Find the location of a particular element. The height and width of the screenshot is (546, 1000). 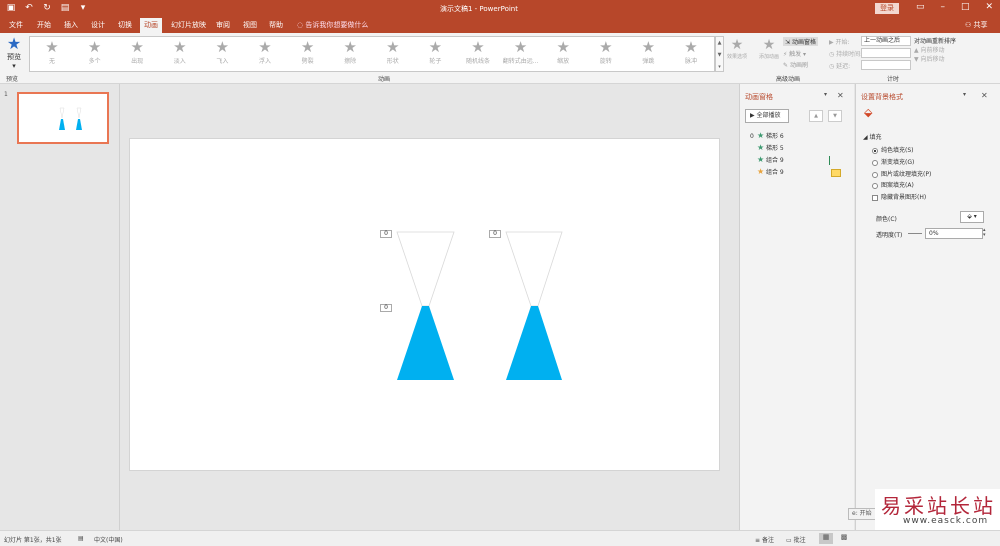

tab-view: 视图 is located at coordinates (250, 25).